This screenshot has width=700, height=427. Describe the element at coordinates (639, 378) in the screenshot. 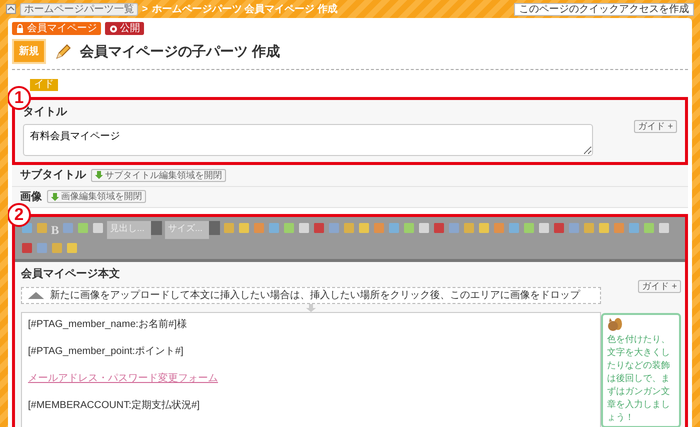

I see `tip-text: 色を付けたり、文字を大きくしたりなどの装飾は後回しで、まずはガンガン文章を入力しましょう！` at that location.